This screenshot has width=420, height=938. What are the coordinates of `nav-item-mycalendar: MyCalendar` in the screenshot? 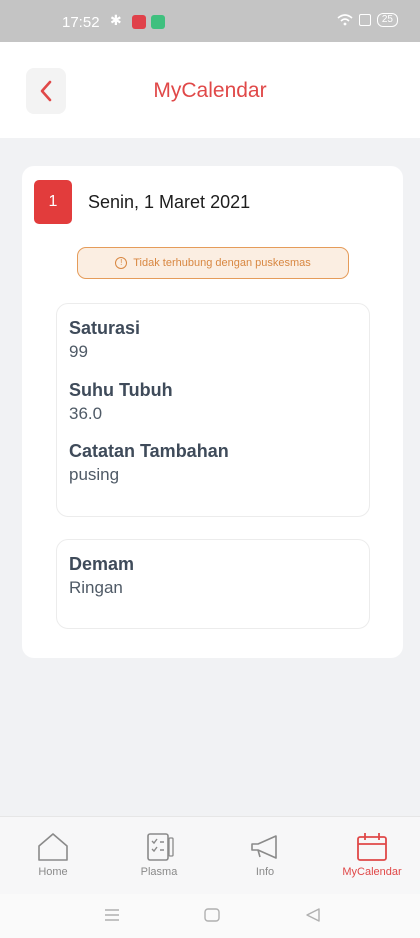 It's located at (372, 855).